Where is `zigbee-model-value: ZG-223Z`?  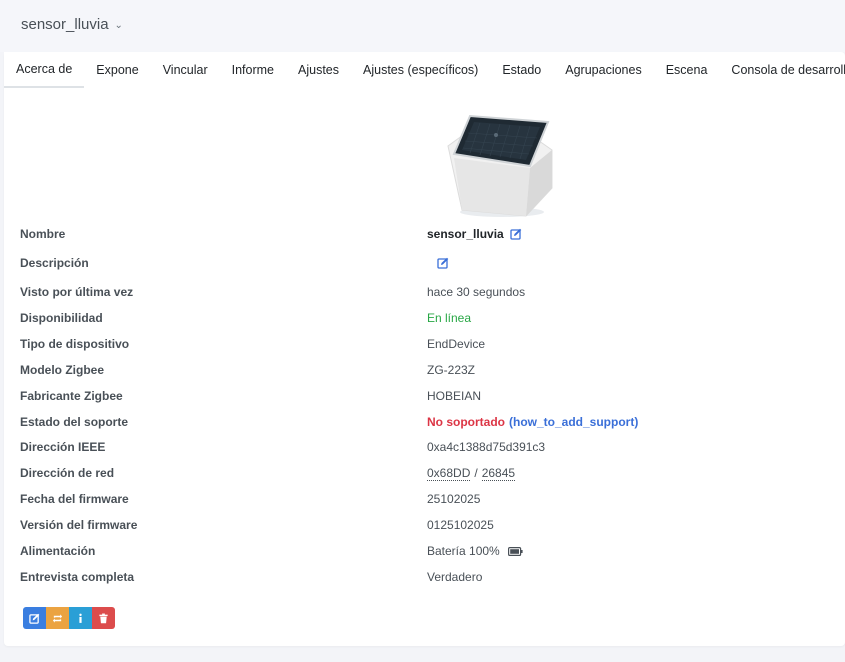 zigbee-model-value: ZG-223Z is located at coordinates (451, 370).